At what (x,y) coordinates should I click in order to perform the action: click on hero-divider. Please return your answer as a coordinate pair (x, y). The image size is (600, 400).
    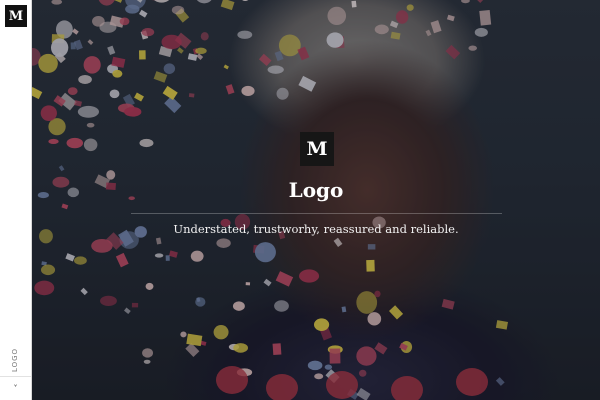
    Looking at the image, I should click on (316, 213).